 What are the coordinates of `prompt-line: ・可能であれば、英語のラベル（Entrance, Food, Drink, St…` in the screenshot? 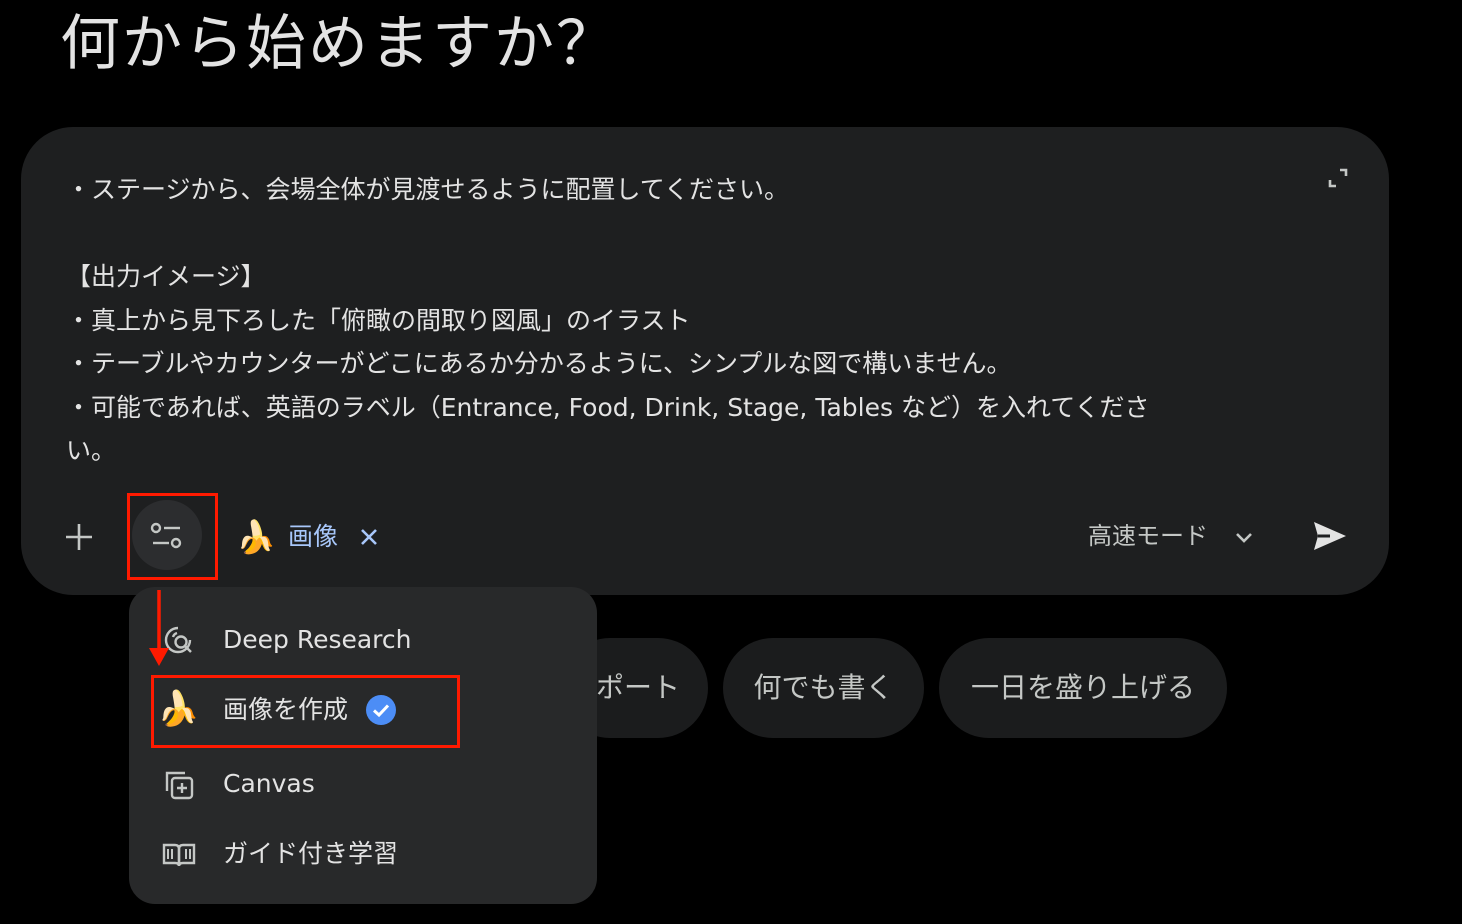 It's located at (608, 407).